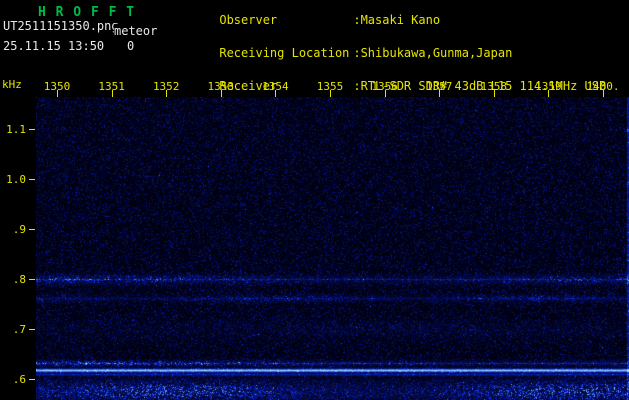 This screenshot has width=629, height=400. I want to click on datetime-label: 25.11.15 13:50, so click(54, 46).